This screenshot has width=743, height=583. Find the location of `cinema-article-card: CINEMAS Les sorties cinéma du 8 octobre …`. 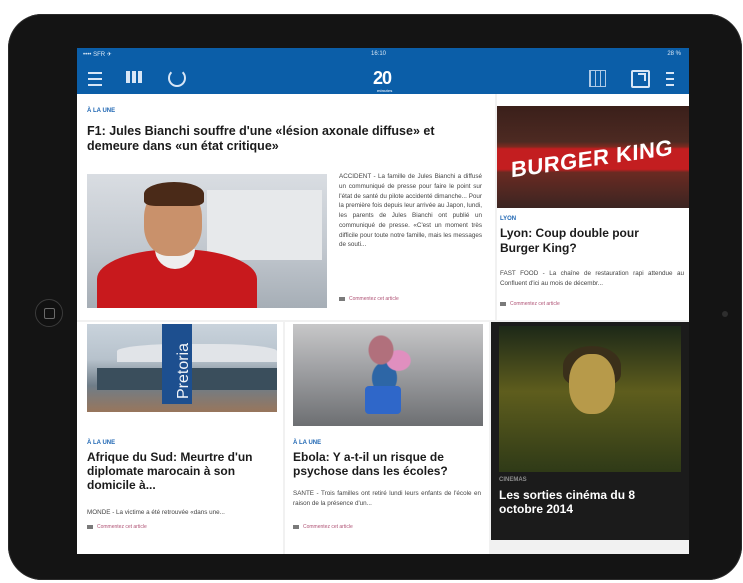

cinema-article-card: CINEMAS Les sorties cinéma du 8 octobre … is located at coordinates (590, 431).